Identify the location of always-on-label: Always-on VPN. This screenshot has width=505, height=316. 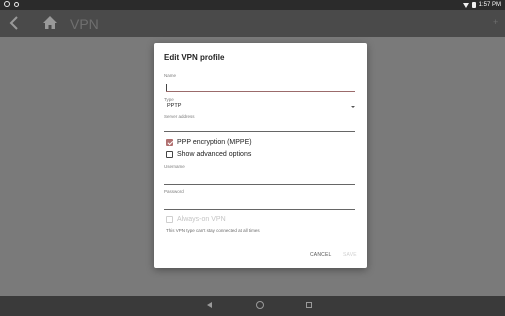
(201, 219).